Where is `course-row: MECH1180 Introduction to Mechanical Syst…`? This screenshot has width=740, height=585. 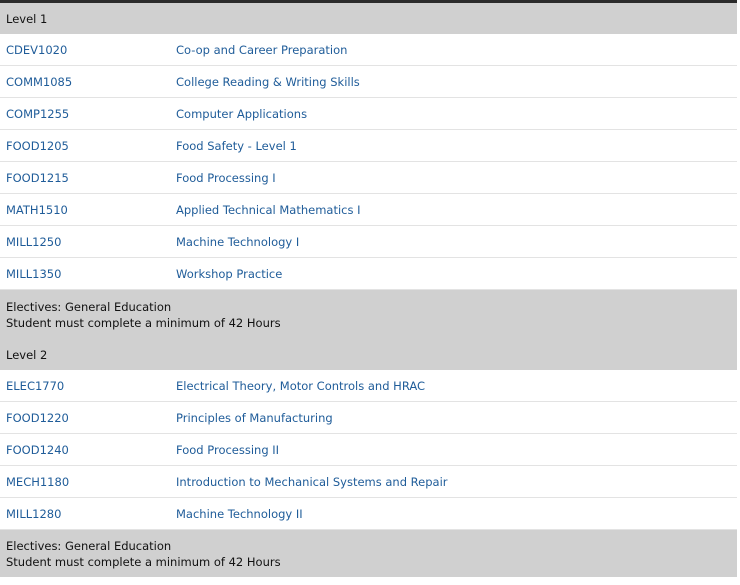
course-row: MECH1180 Introduction to Mechanical Syst… is located at coordinates (368, 482).